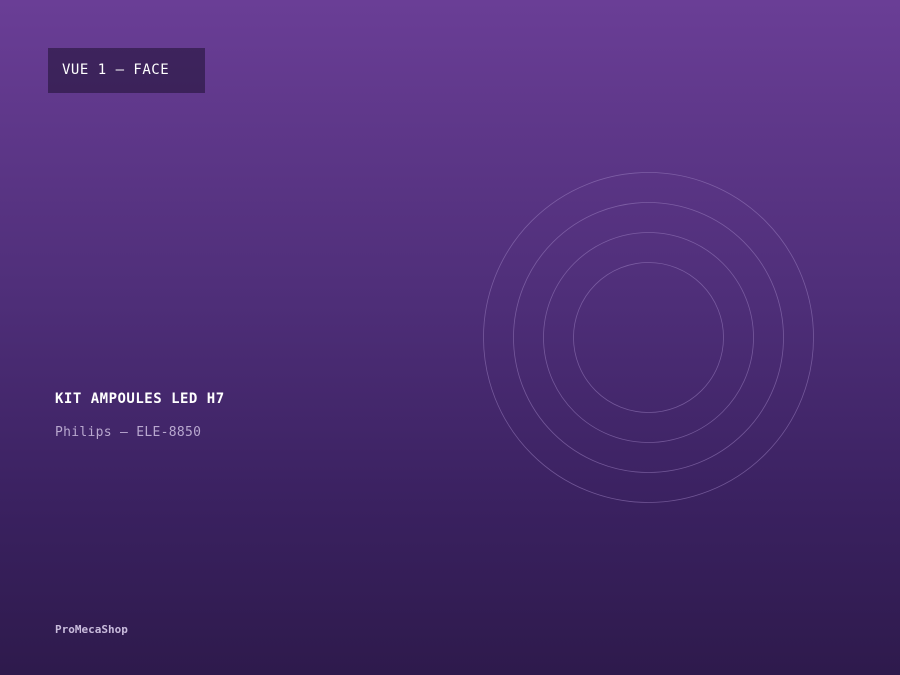  I want to click on ring-inner, so click(648, 337).